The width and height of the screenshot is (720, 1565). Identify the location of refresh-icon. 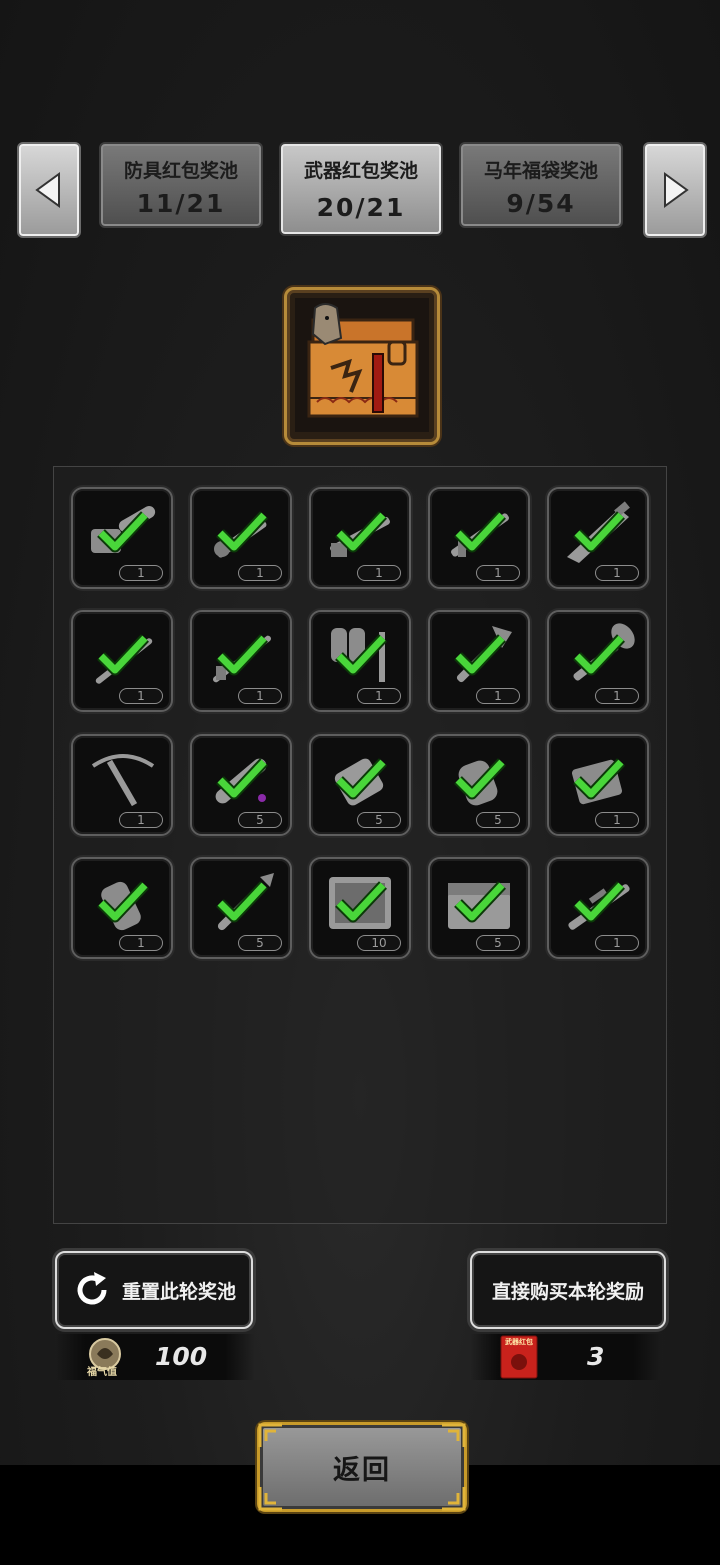
(92, 1288).